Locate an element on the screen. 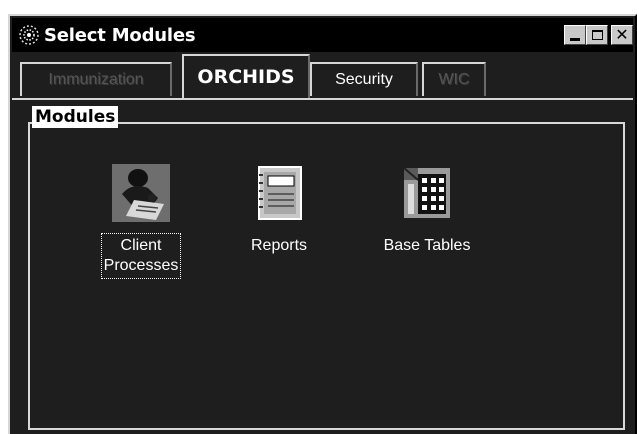  gear-dots-icon is located at coordinates (29, 35).